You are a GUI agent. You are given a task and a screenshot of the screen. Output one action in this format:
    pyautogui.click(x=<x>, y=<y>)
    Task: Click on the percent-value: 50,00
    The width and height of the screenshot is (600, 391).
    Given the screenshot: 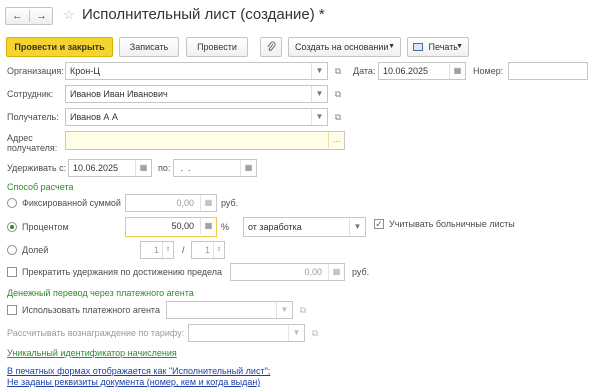 What is the action you would take?
    pyautogui.click(x=182, y=226)
    